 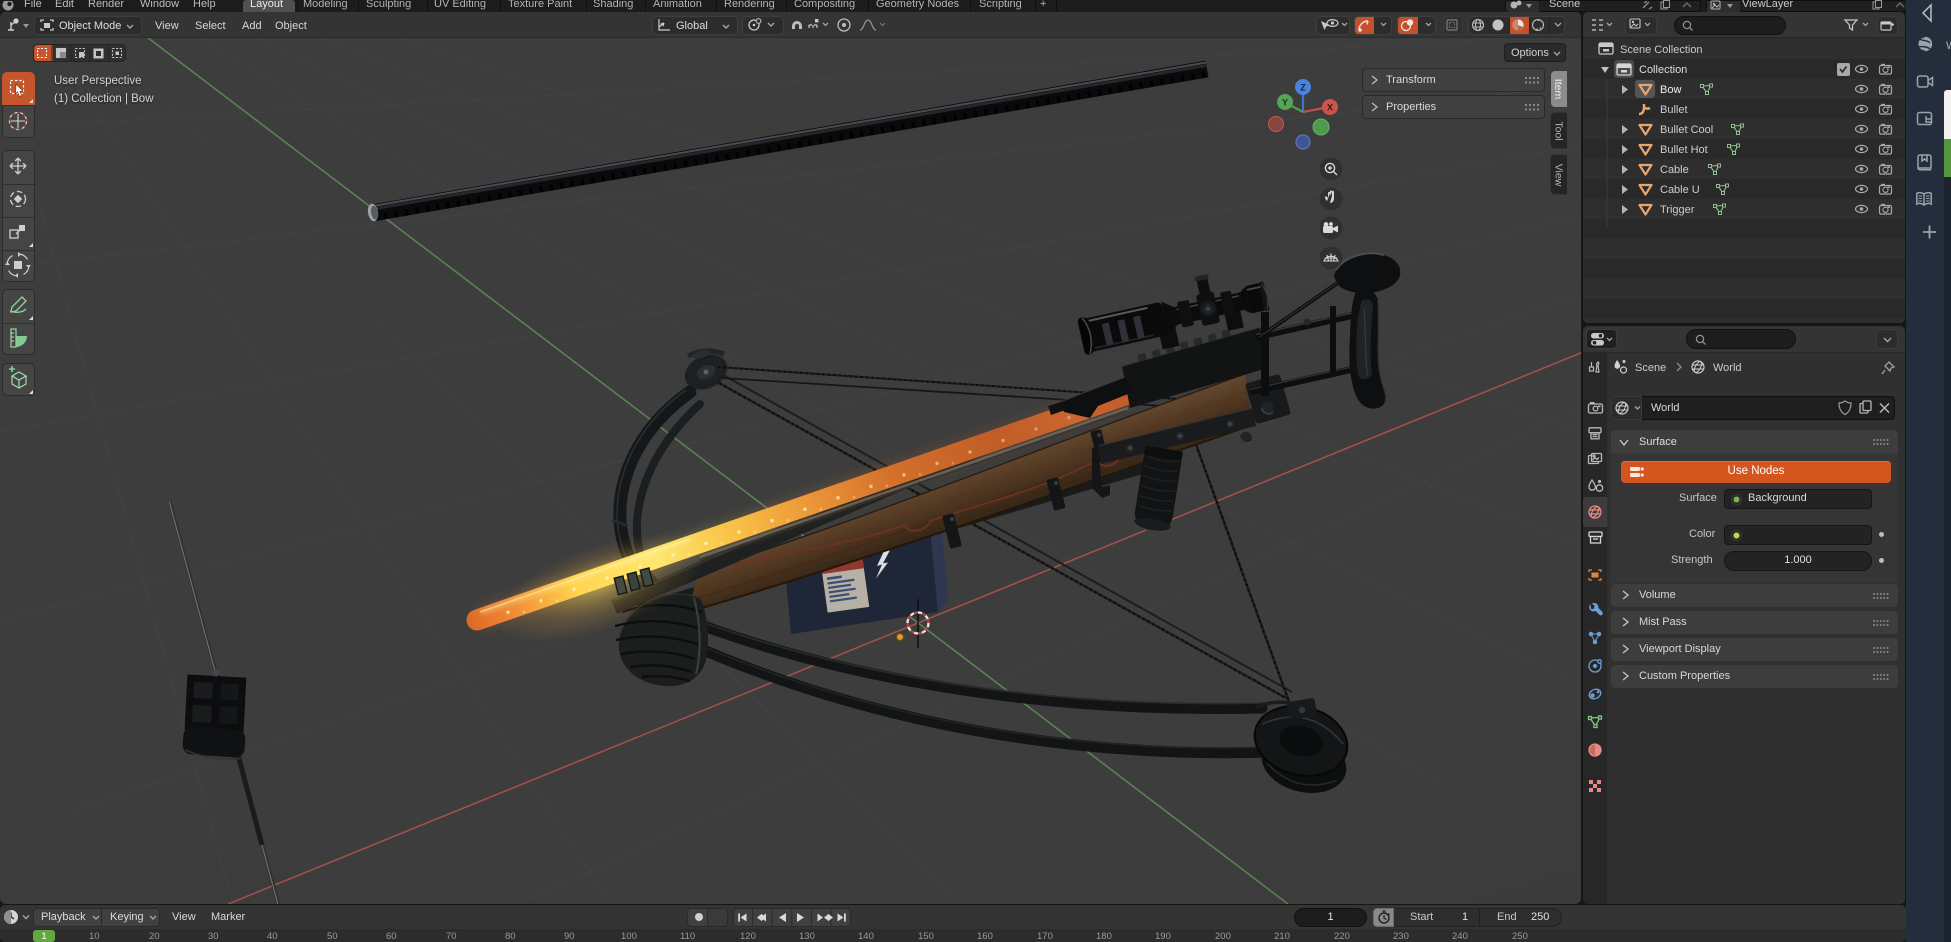 I want to click on svg-text: Y, so click(x=1285, y=103).